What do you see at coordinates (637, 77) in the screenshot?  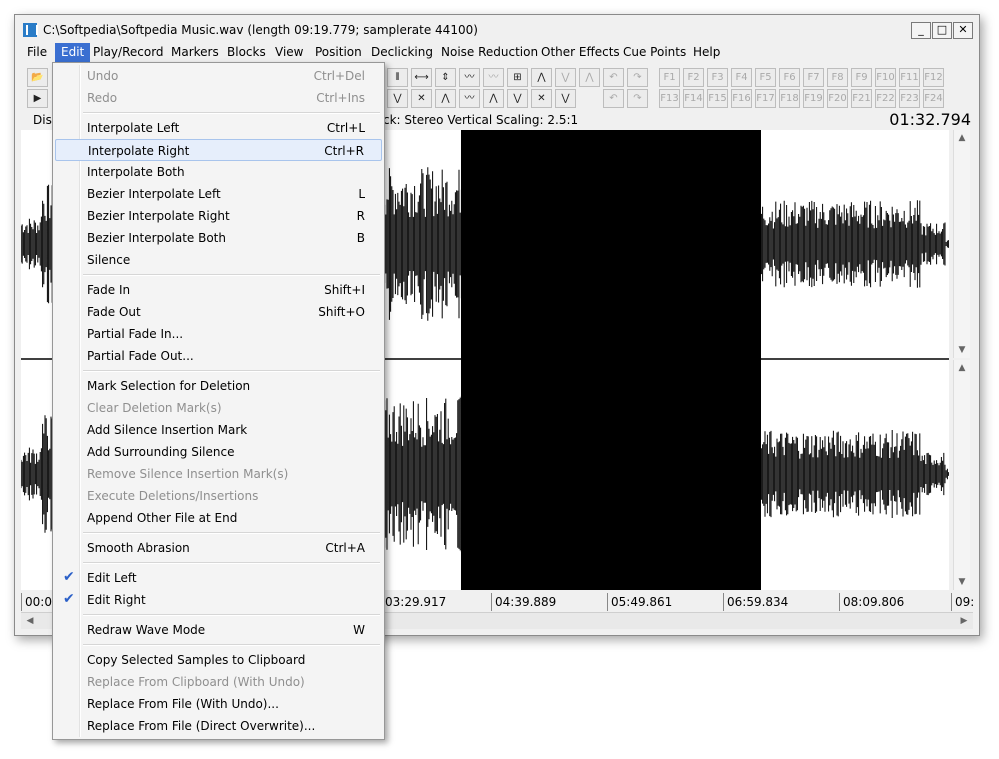 I see `redo-icon: ↷` at bounding box center [637, 77].